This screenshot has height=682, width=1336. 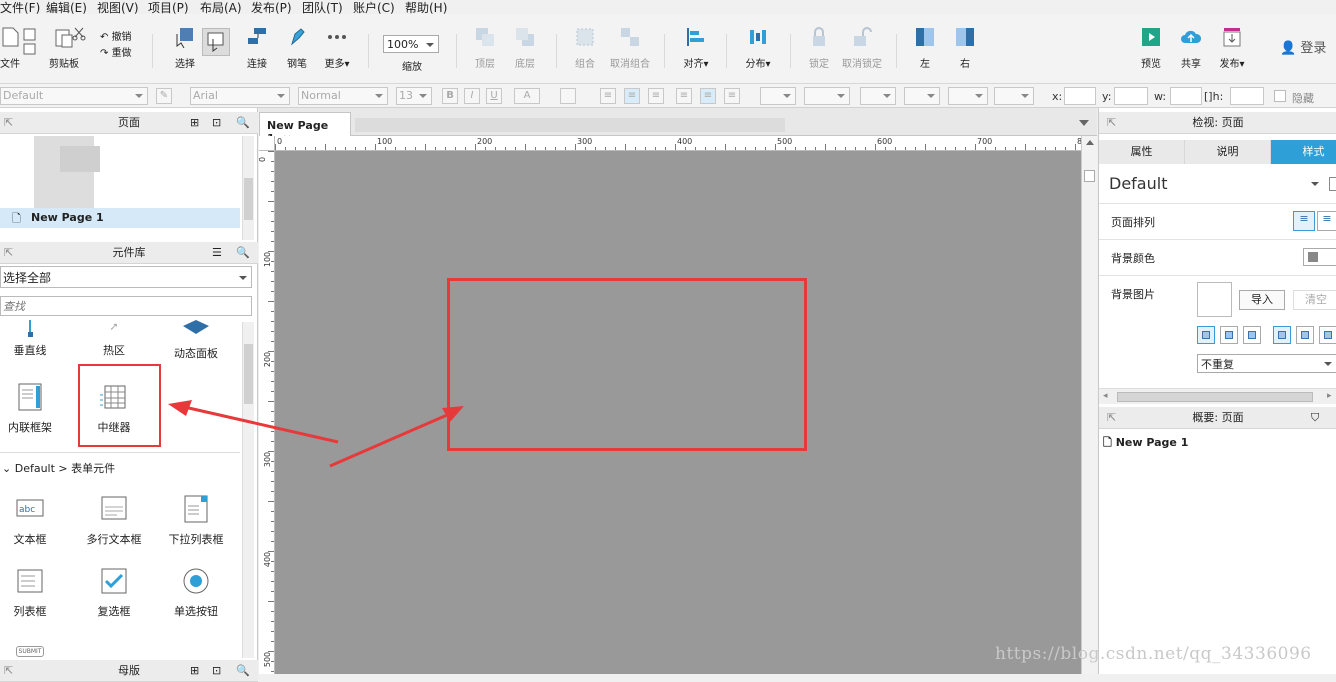 I want to click on tab-overflow-icon, so click(x=1084, y=123).